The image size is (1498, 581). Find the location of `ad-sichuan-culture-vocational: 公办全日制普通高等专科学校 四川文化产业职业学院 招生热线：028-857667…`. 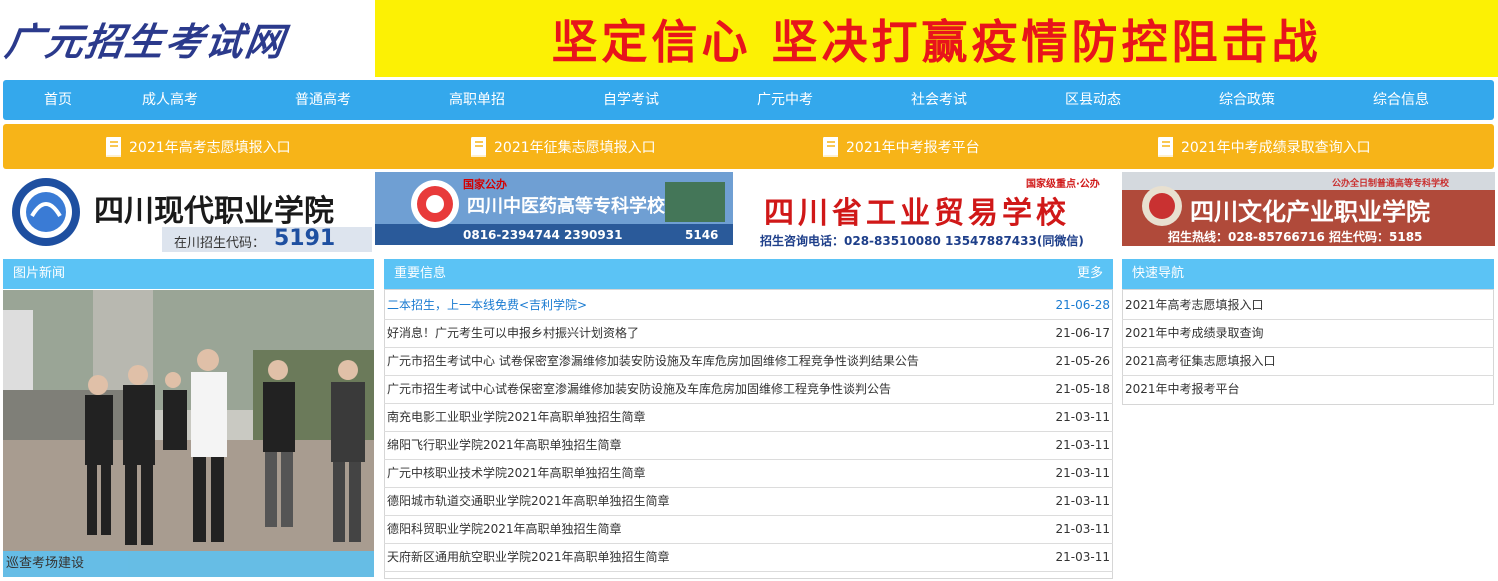

ad-sichuan-culture-vocational: 公办全日制普通高等专科学校 四川文化产业职业学院 招生热线：028-857667… is located at coordinates (1308, 209).